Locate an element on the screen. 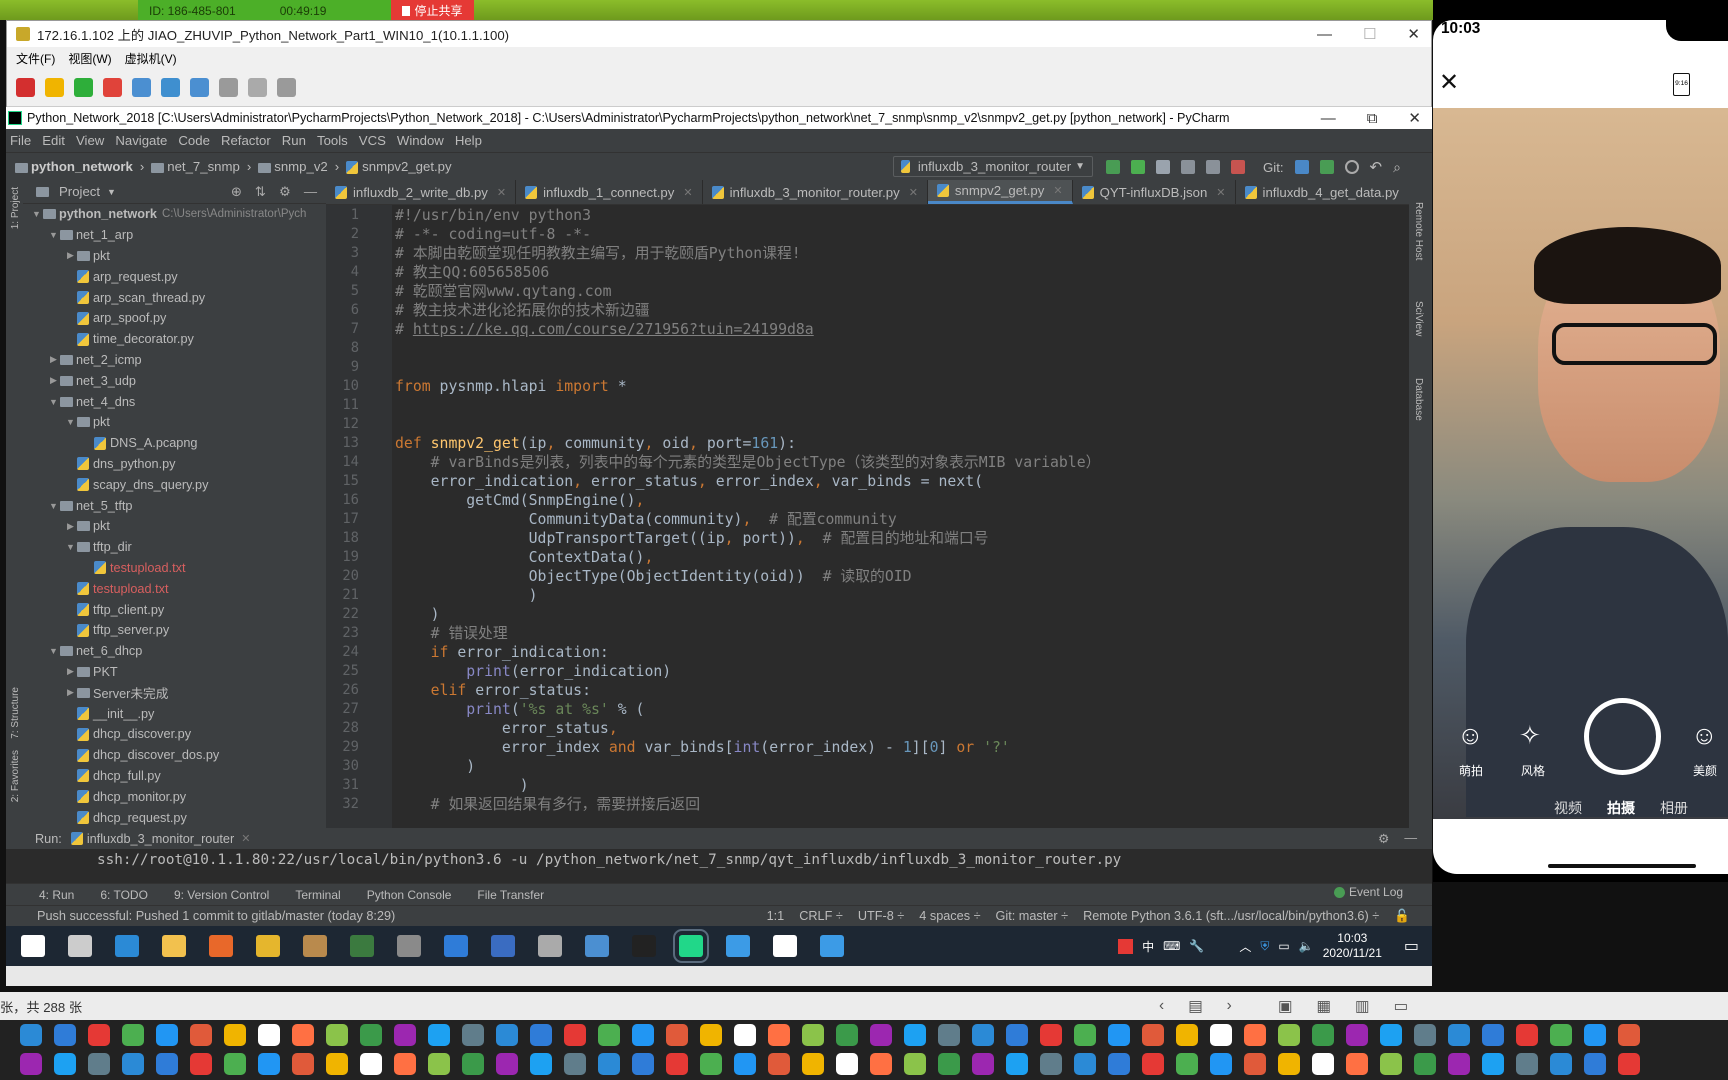  tab-snmpv2-get-py: snmpv2_get.py ✕ is located at coordinates (1000, 192).